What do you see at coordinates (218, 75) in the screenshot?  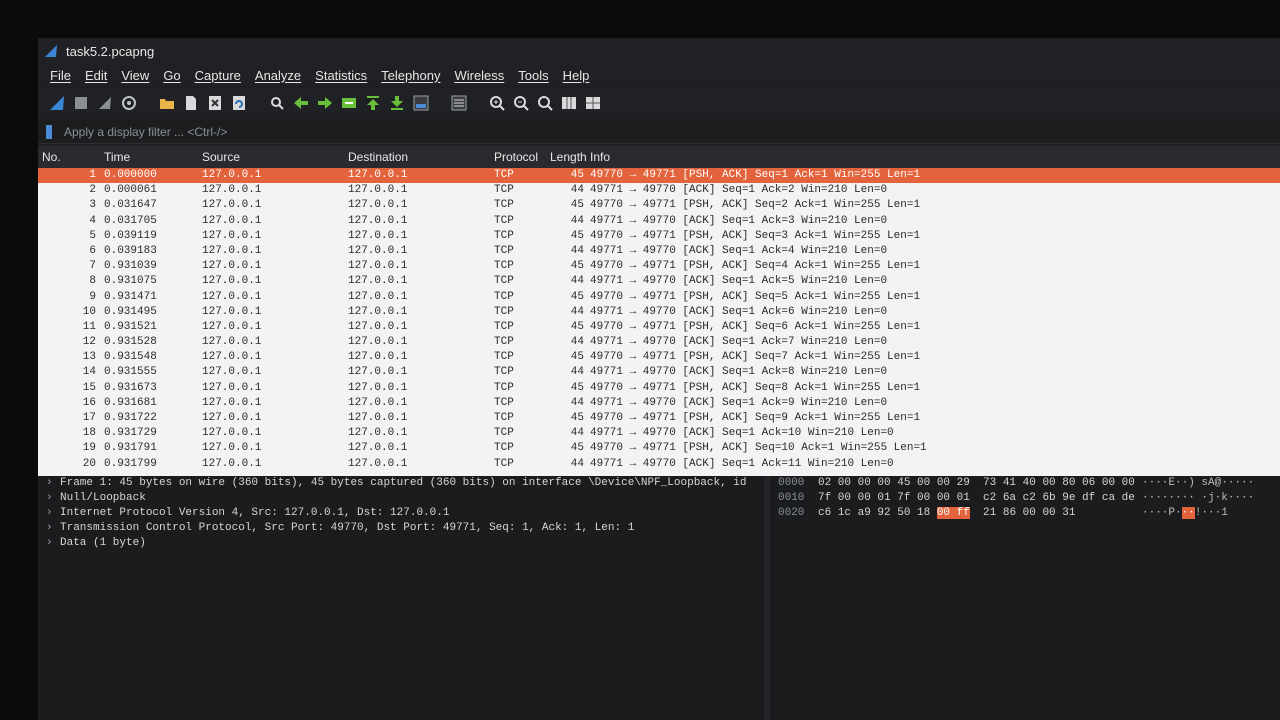 I see `menu-capture: Capture` at bounding box center [218, 75].